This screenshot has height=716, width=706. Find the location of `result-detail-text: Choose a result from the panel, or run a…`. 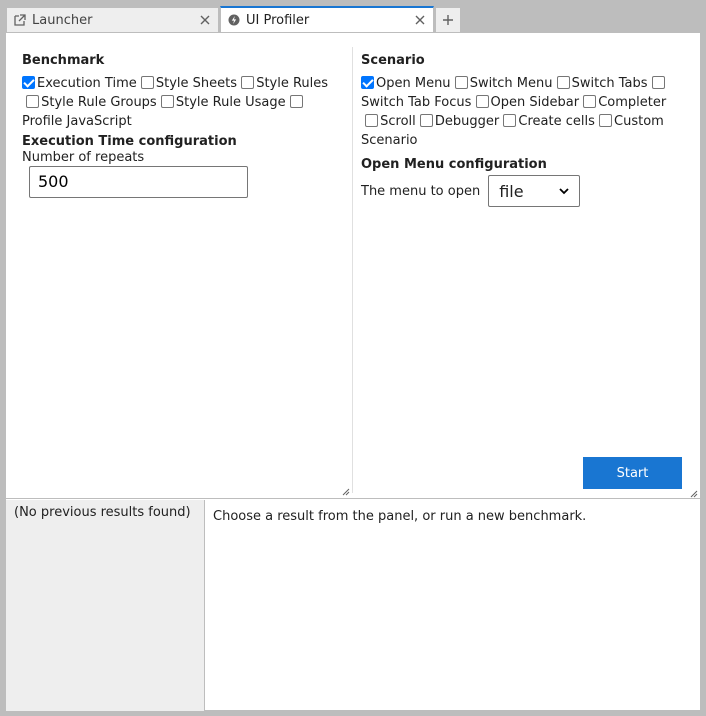

result-detail-text: Choose a result from the panel, or run a… is located at coordinates (400, 516).